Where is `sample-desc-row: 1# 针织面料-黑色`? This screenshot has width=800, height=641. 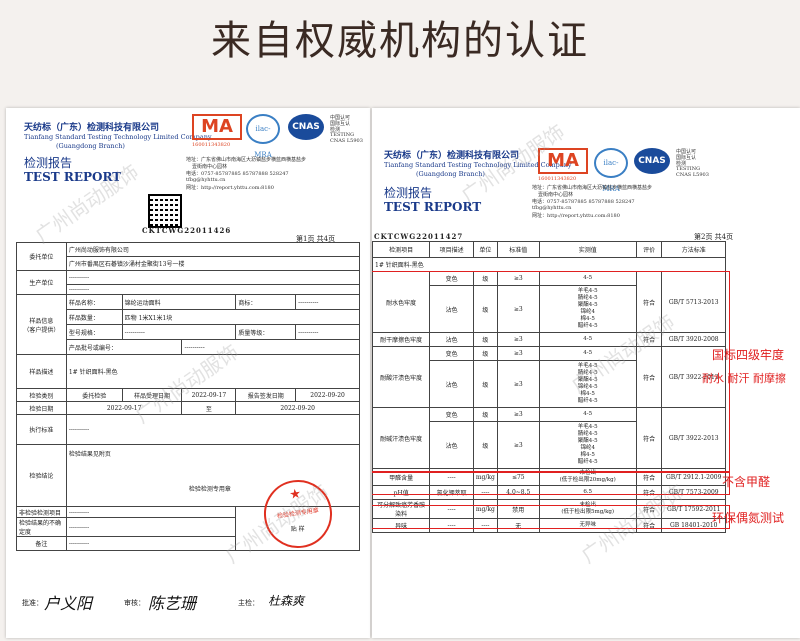
sample-desc-row: 1# 针织面料-黑色 is located at coordinates (549, 264).